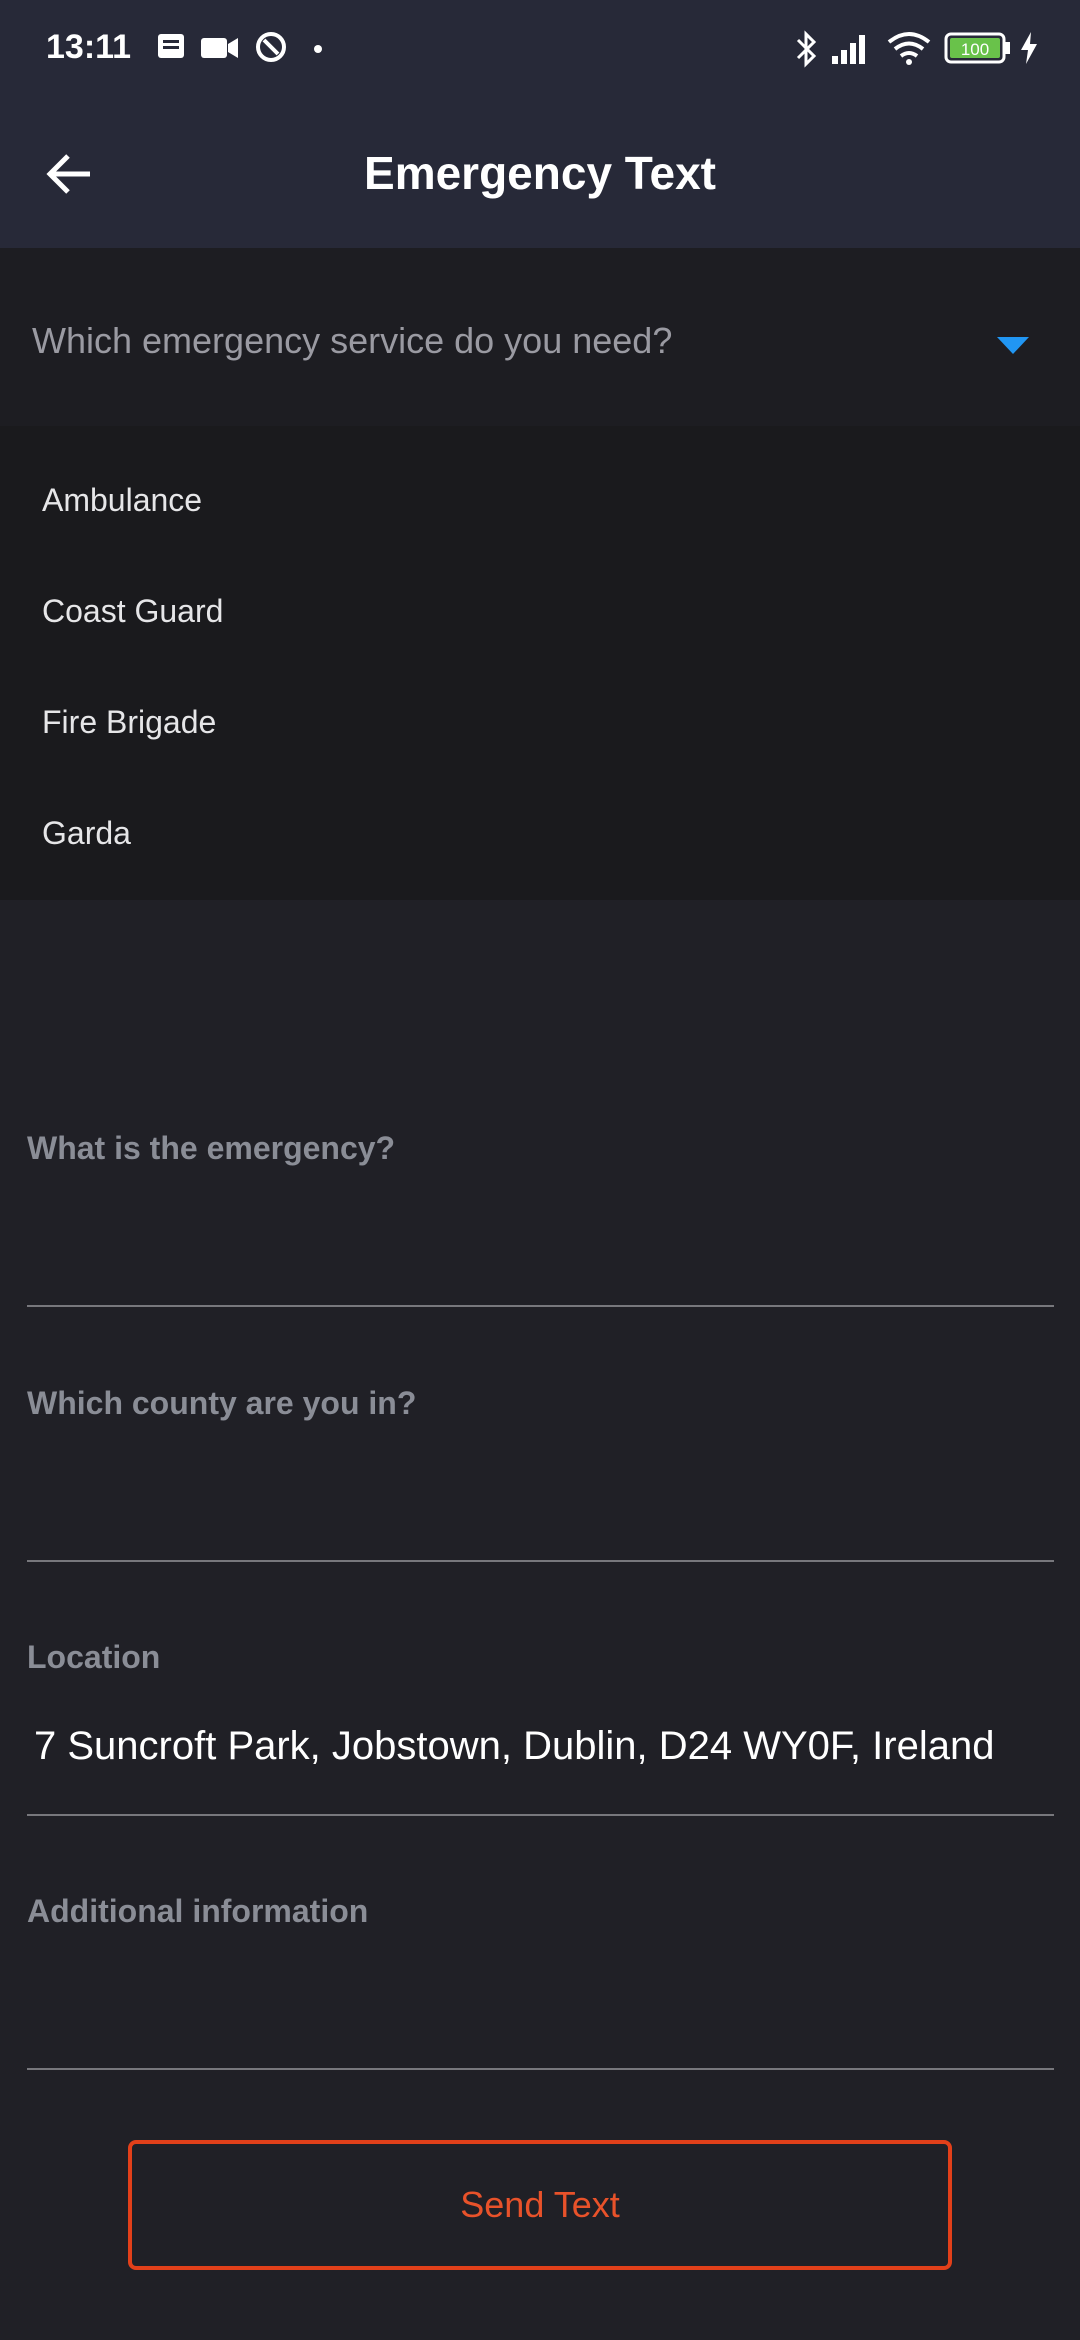 This screenshot has width=1080, height=2340. Describe the element at coordinates (129, 722) in the screenshot. I see `option-fire-brigade: Fire Brigade` at that location.